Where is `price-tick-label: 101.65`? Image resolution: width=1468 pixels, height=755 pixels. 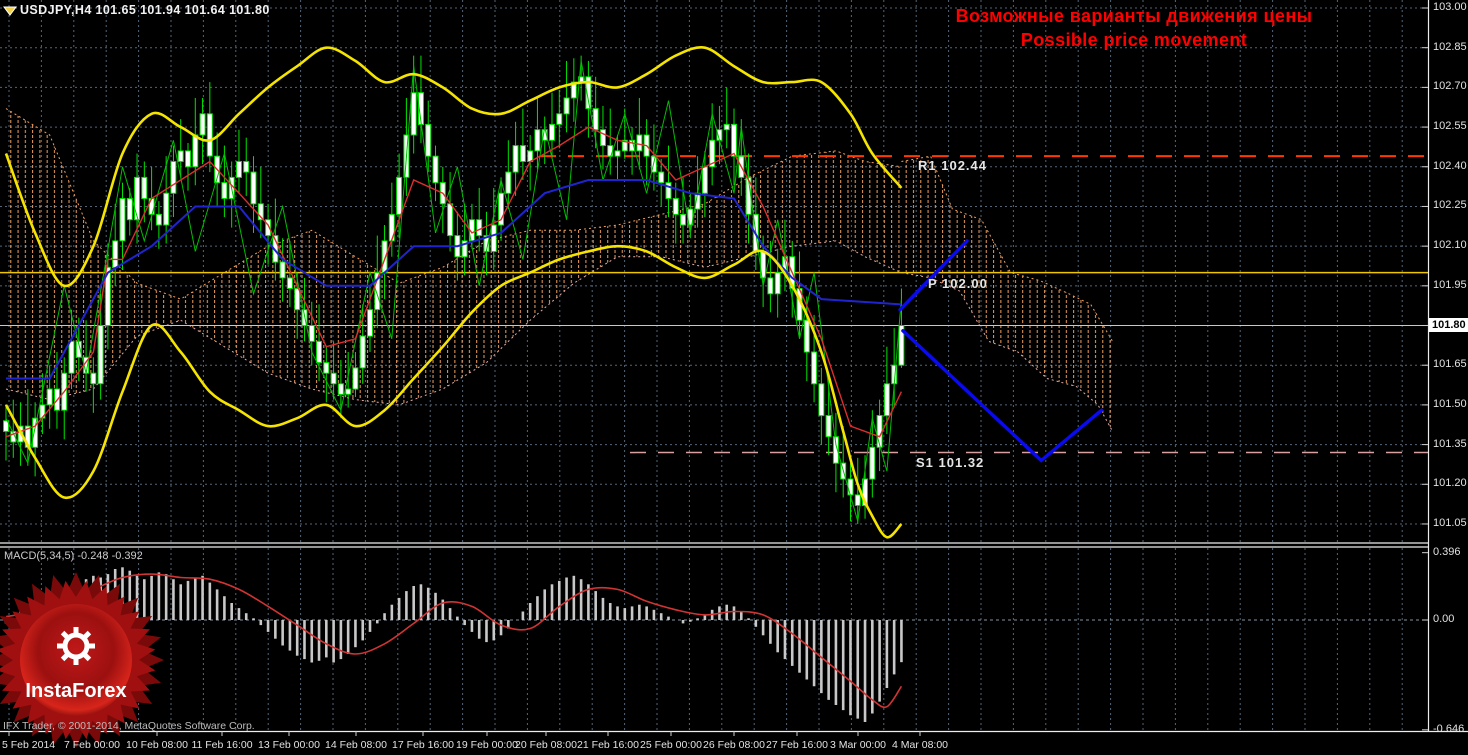 price-tick-label: 101.65 is located at coordinates (1450, 364).